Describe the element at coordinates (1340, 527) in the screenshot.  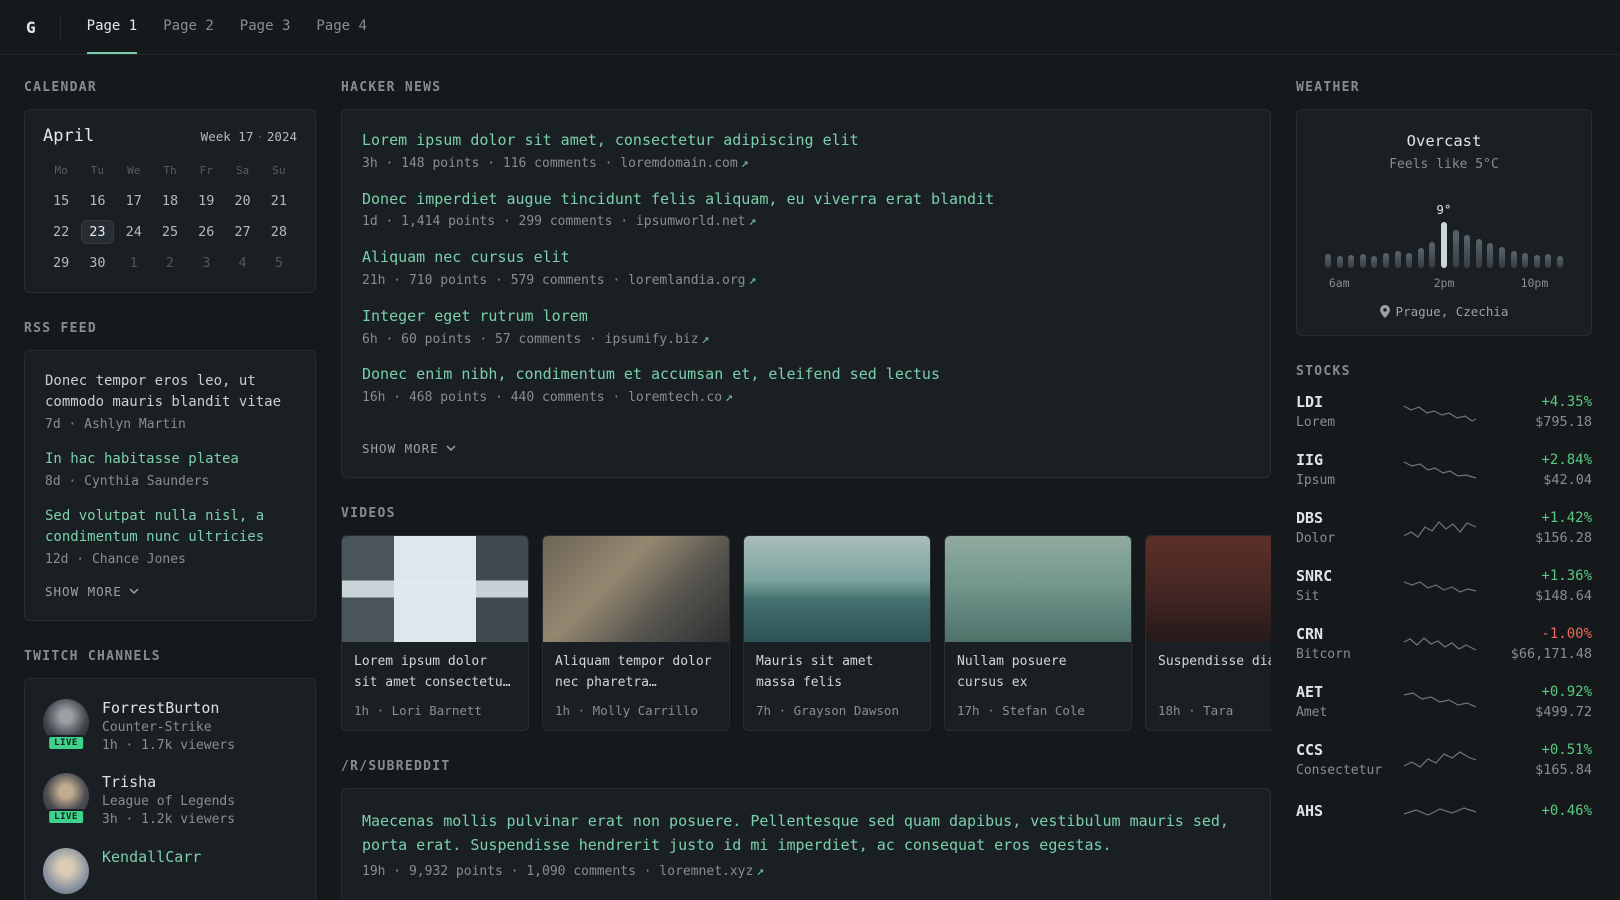
I see `stock-id: DBS Dolor` at that location.